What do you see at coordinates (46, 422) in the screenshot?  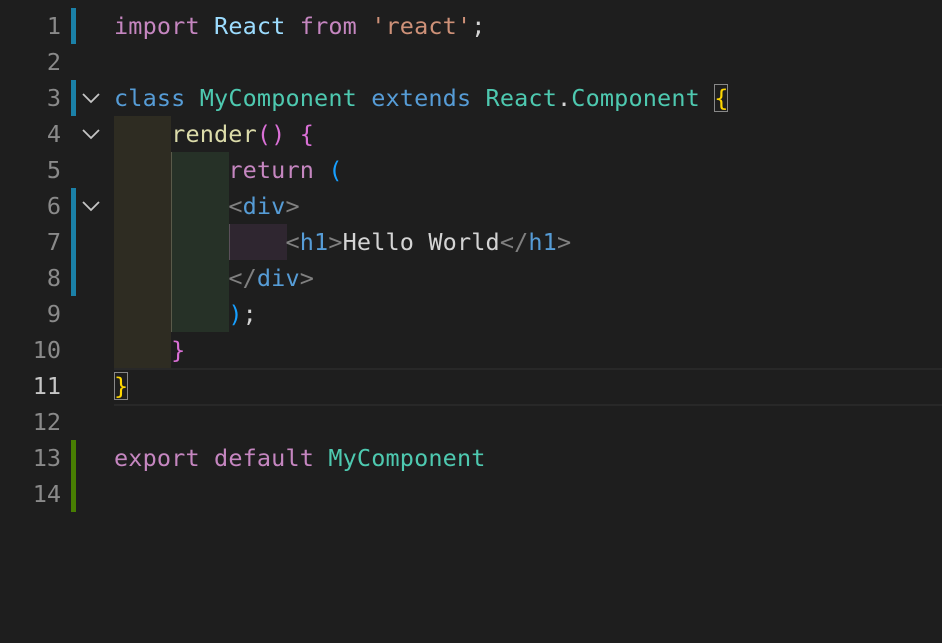 I see `line-number: 12` at bounding box center [46, 422].